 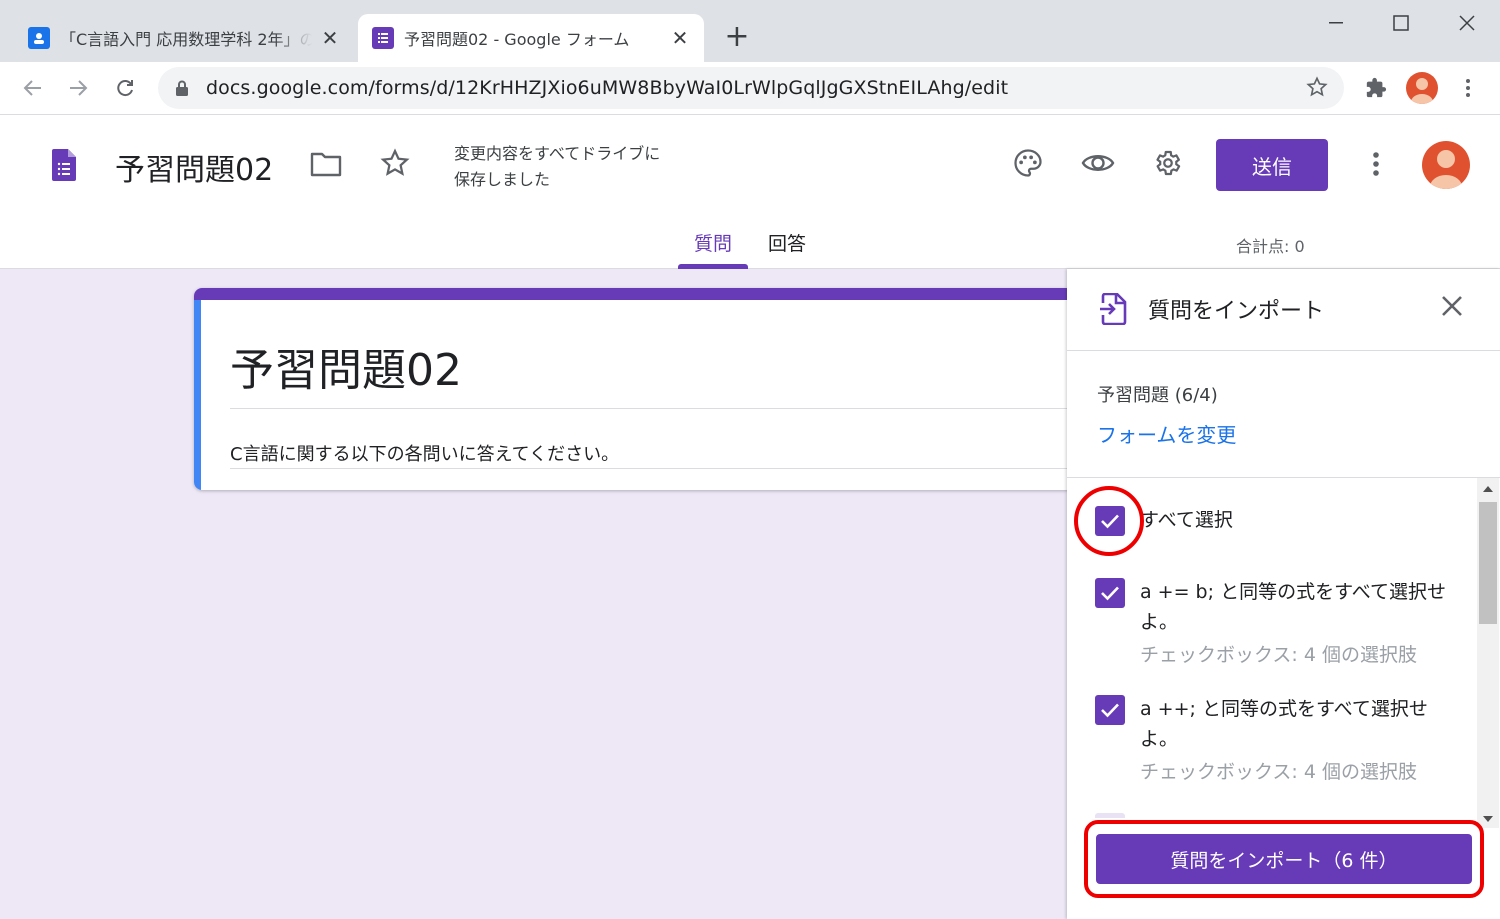 I want to click on browser-tab-forms: 予習問題02 - Google フォーム ✕, so click(x=531, y=38).